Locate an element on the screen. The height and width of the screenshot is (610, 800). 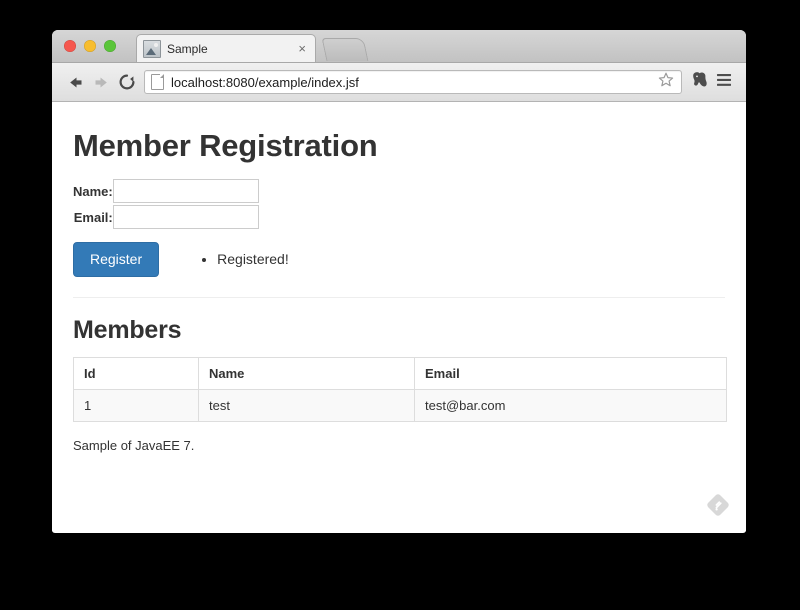
column-header-email: Email is located at coordinates (570, 373).